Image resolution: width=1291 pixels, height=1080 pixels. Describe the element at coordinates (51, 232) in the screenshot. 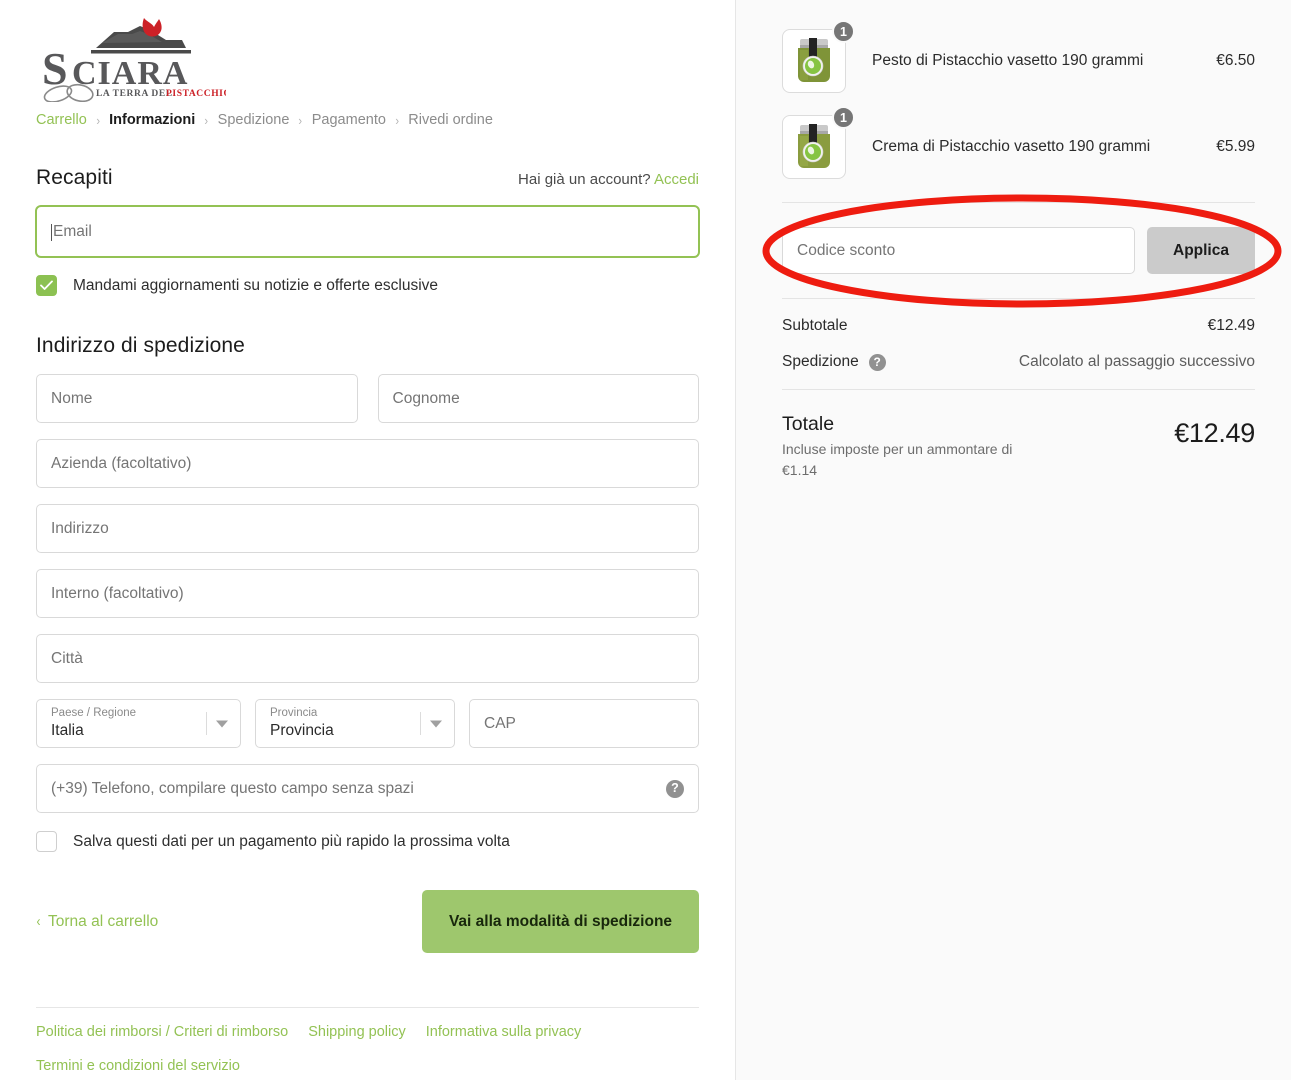

I see `text-caret` at that location.